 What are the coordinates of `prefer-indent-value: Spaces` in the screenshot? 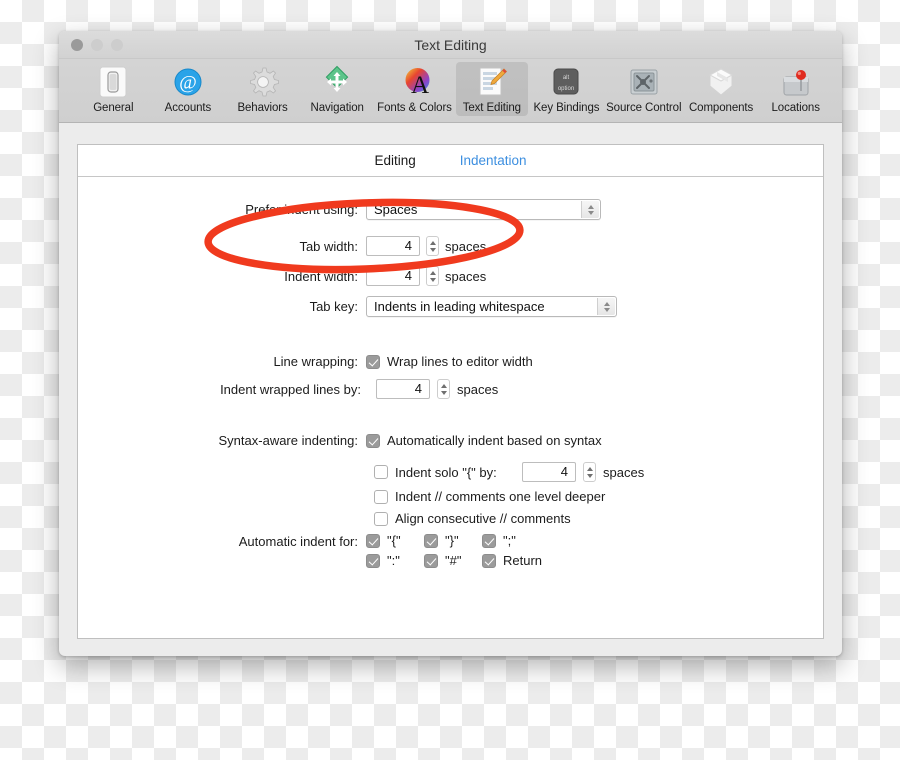 It's located at (396, 209).